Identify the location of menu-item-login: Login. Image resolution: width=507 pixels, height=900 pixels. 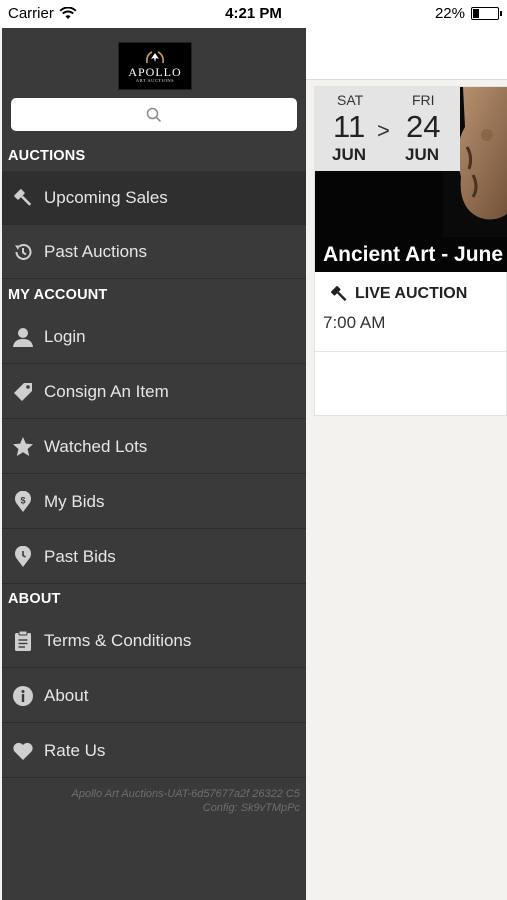
(154, 337).